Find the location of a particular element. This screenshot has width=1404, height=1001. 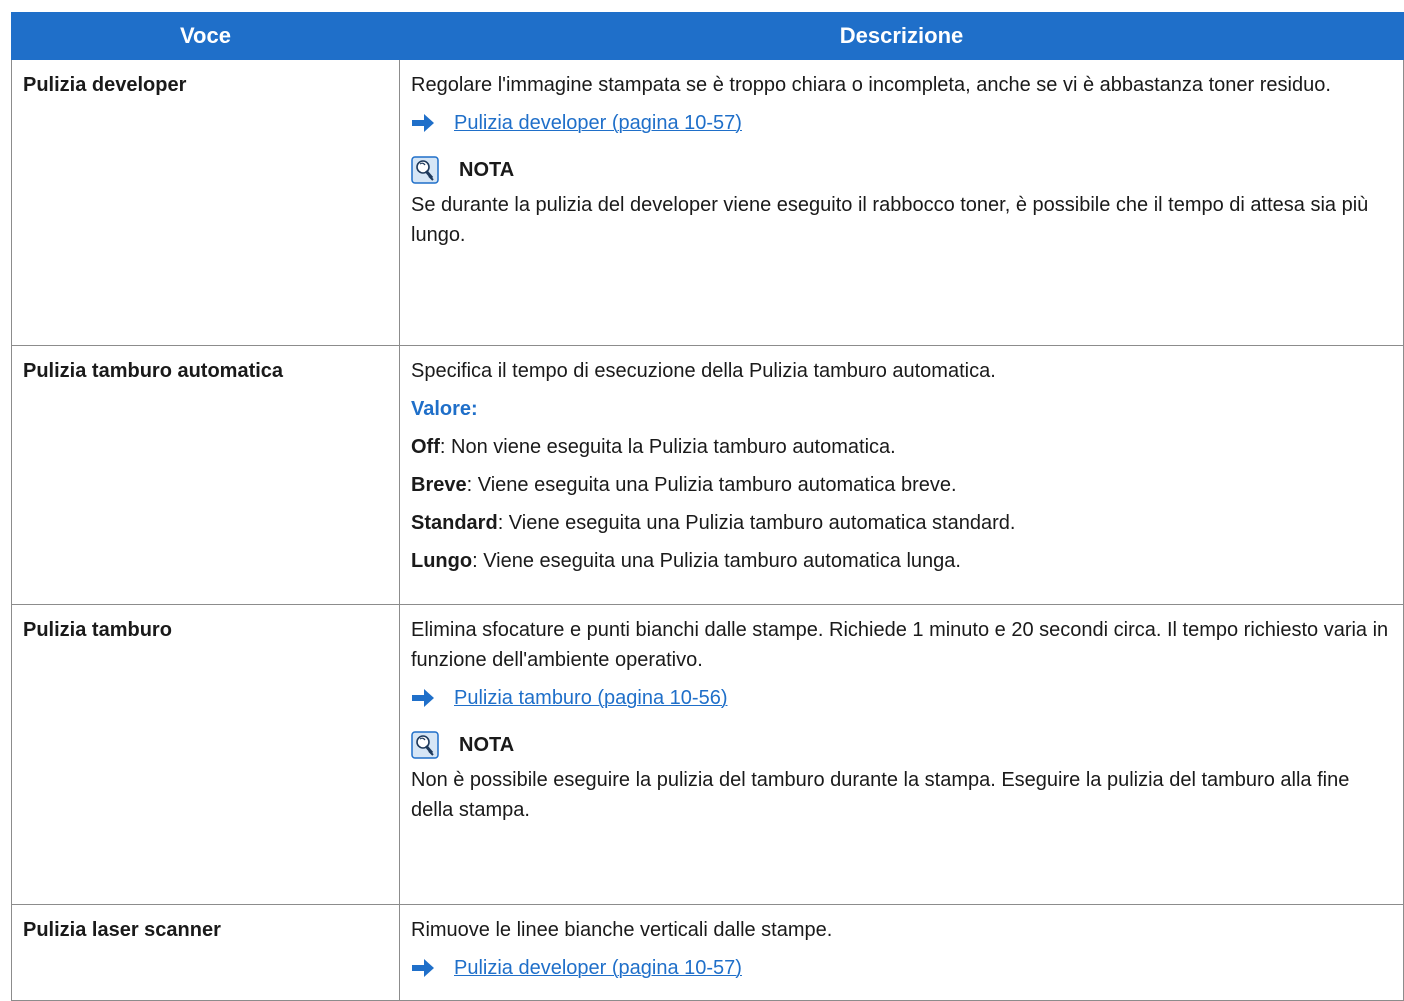

values-heading: Valore: is located at coordinates (444, 409).